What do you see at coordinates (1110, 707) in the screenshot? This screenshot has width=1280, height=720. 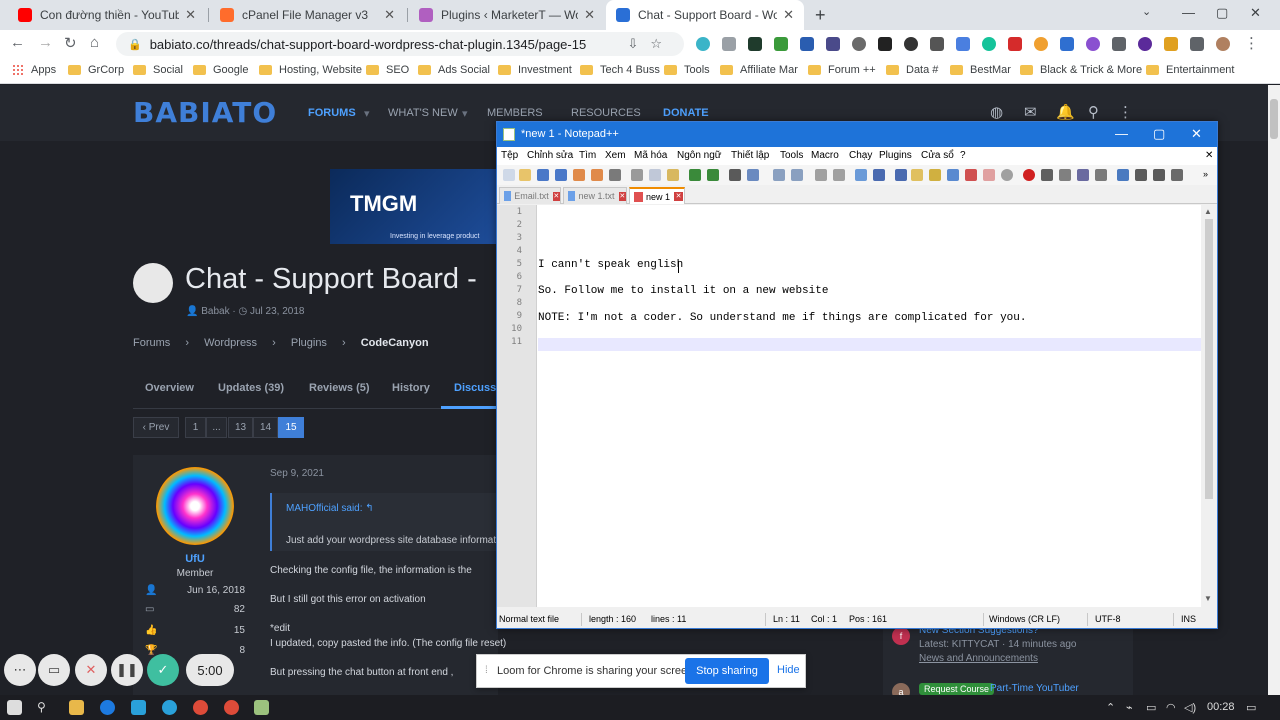 I see `tray-chevron-icon: ⌃` at bounding box center [1110, 707].